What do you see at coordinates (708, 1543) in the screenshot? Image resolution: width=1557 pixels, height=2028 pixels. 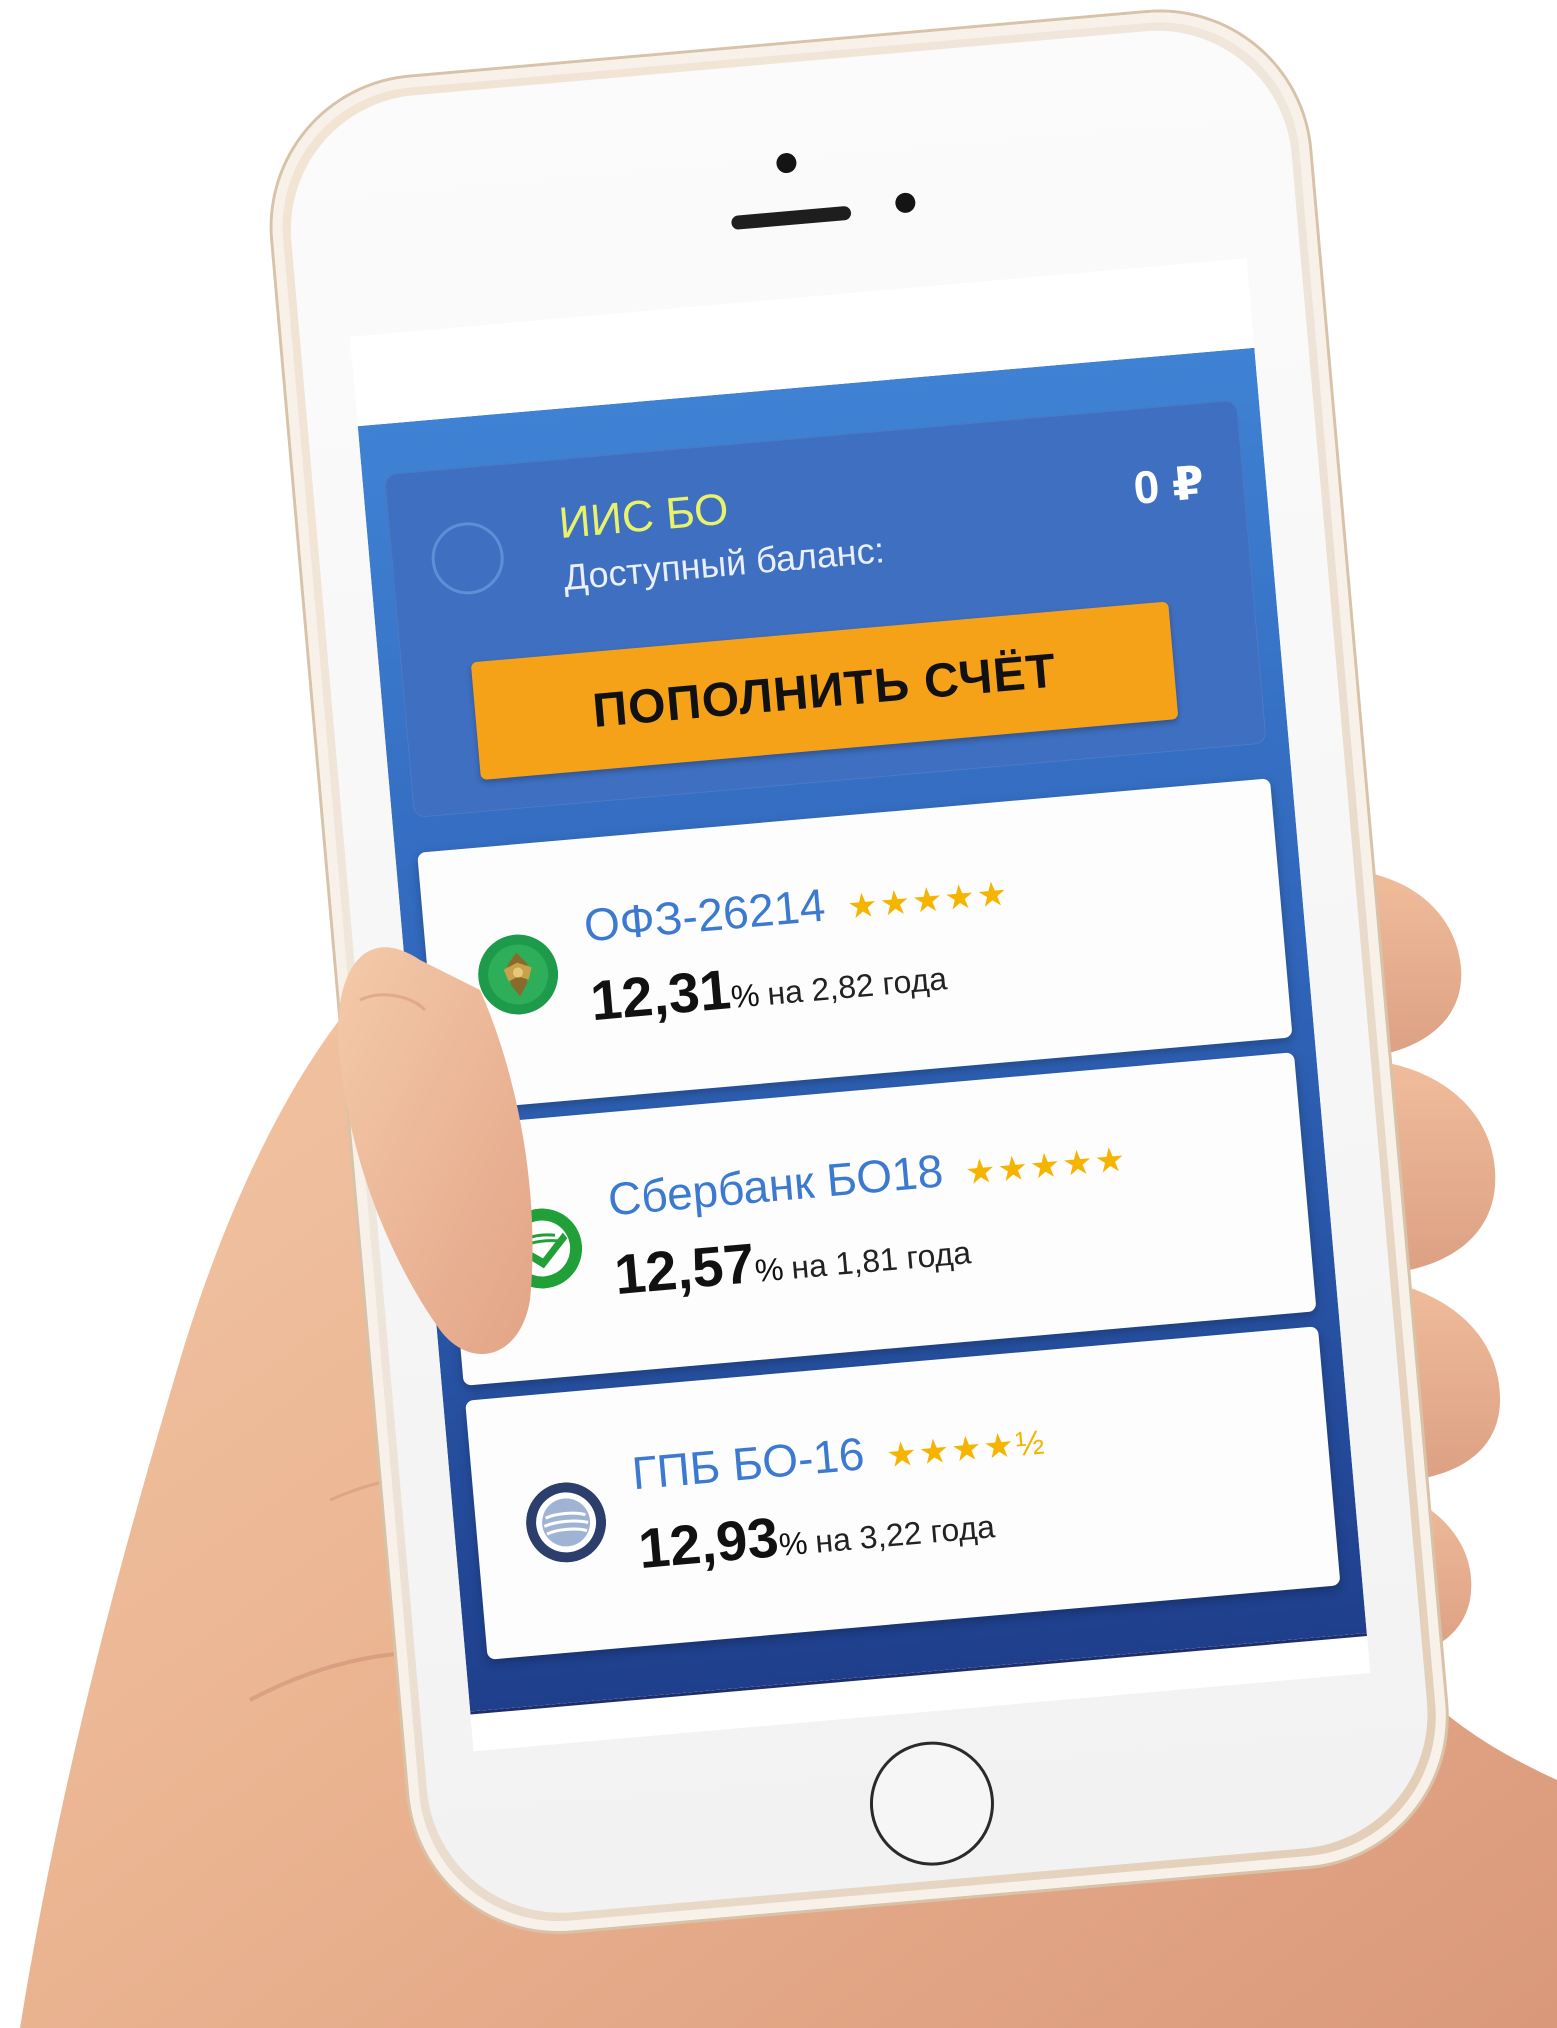 I see `bond-yield: 12,93` at bounding box center [708, 1543].